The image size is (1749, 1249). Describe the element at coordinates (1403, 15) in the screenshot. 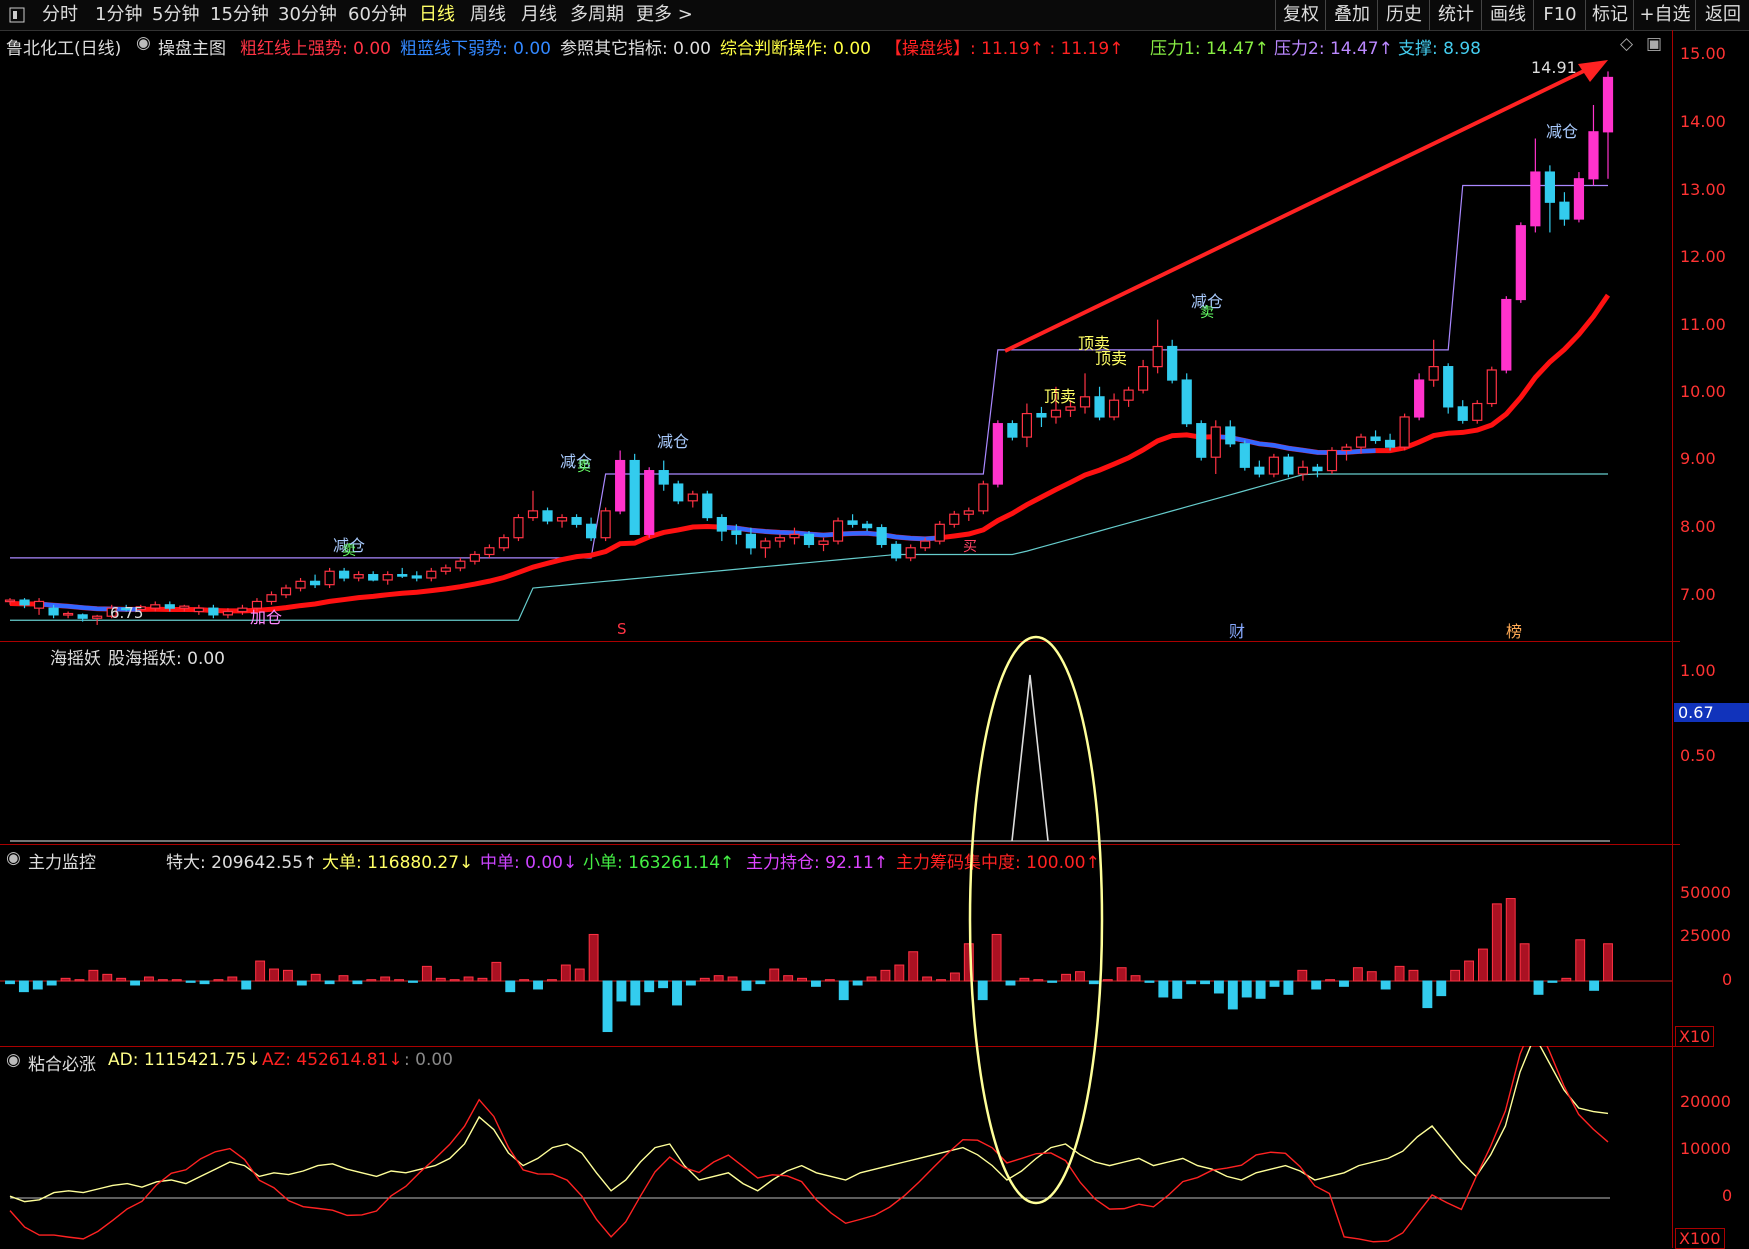

I see `history-button: 历史` at that location.